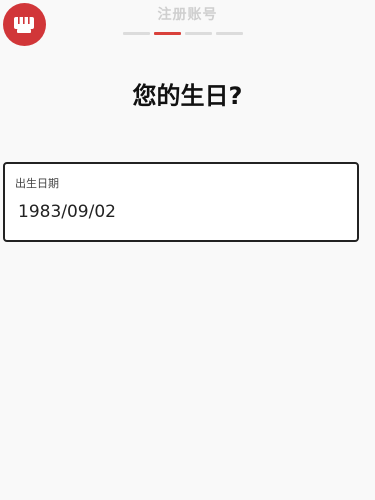  I want to click on page-title: 您的生日?, so click(187, 96).